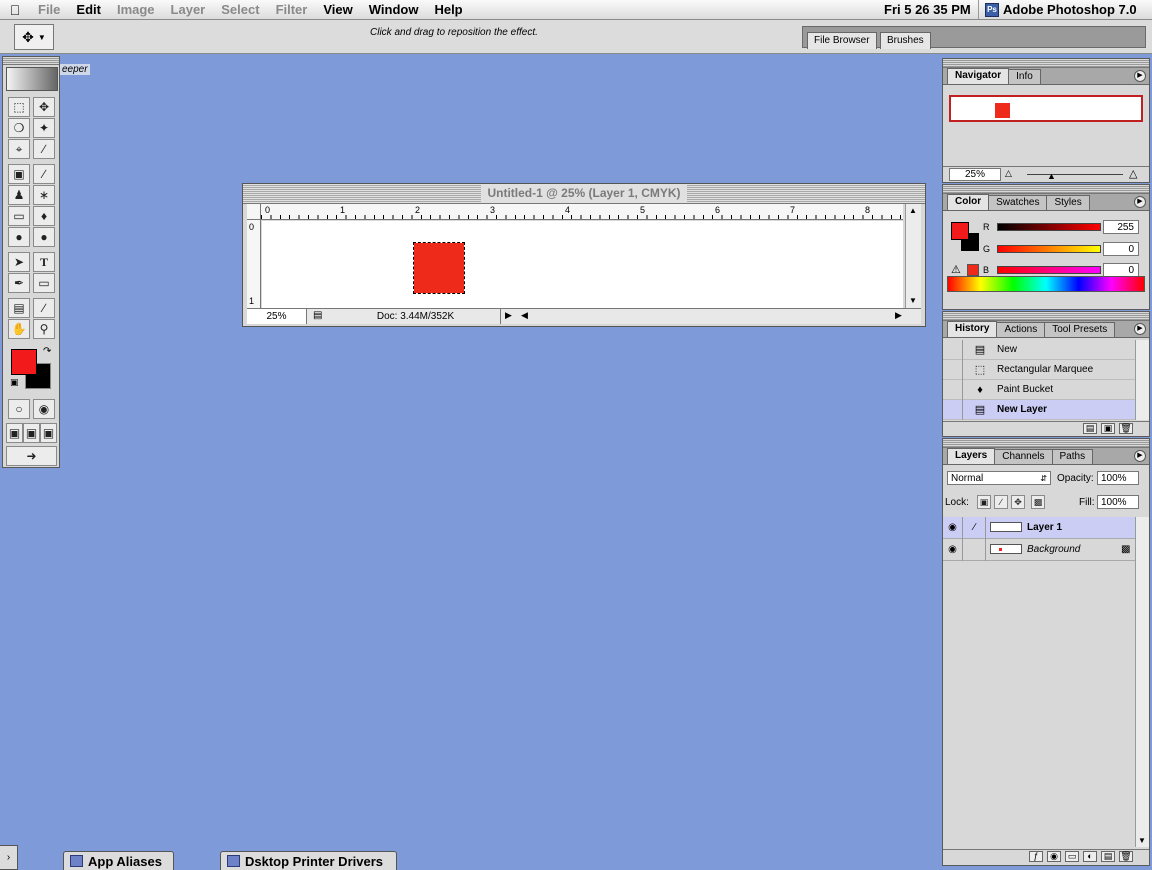  I want to click on document-titlebar: Untitled-1 @ 25% (Layer 1, CMYK), so click(584, 194).